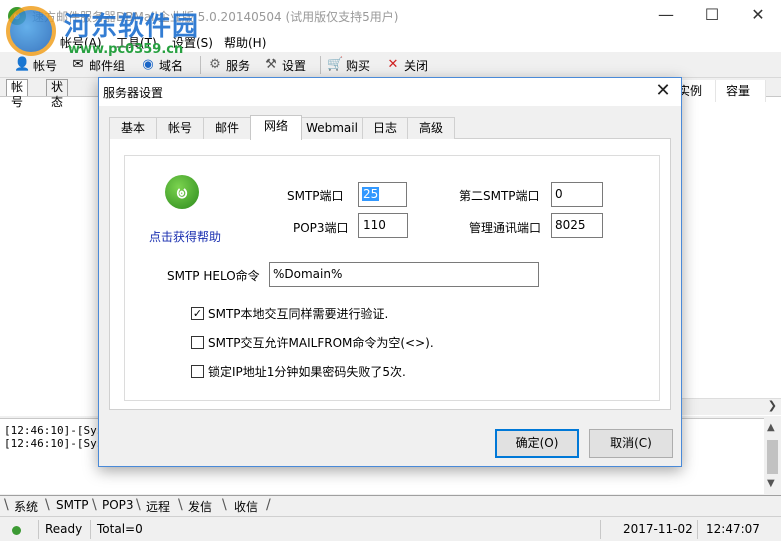  What do you see at coordinates (228, 65) in the screenshot?
I see `toolbar-service-button: ⚙ 服务` at bounding box center [228, 65].